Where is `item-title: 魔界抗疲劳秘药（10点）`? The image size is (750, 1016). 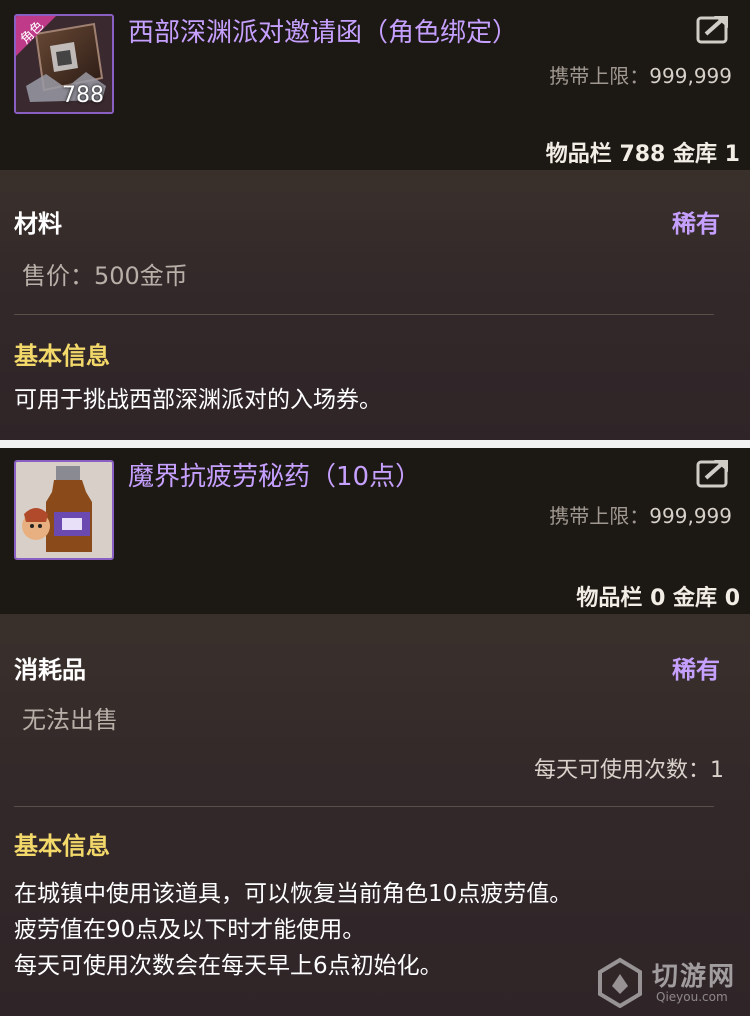
item-title: 魔界抗疲劳秘药（10点） is located at coordinates (275, 477).